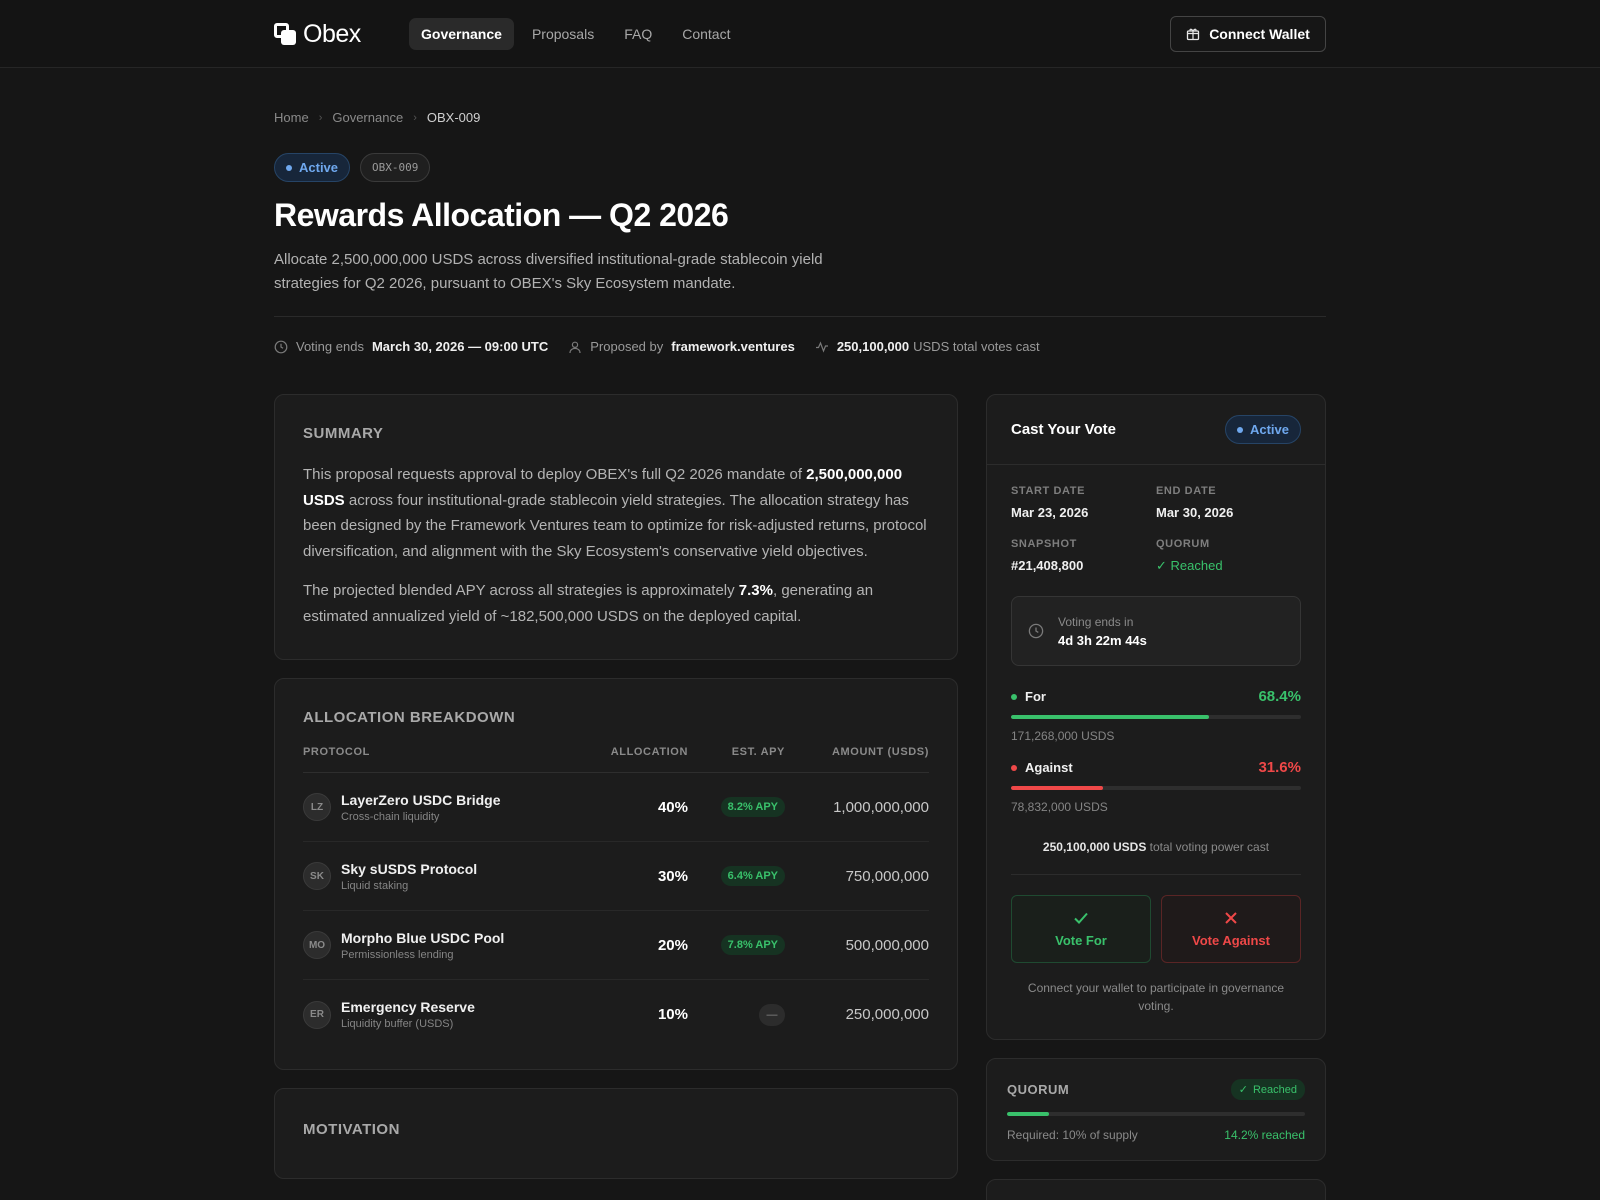 This screenshot has height=1200, width=1600. What do you see at coordinates (976, 346) in the screenshot?
I see `votes-cast-label: USDS total votes cast` at bounding box center [976, 346].